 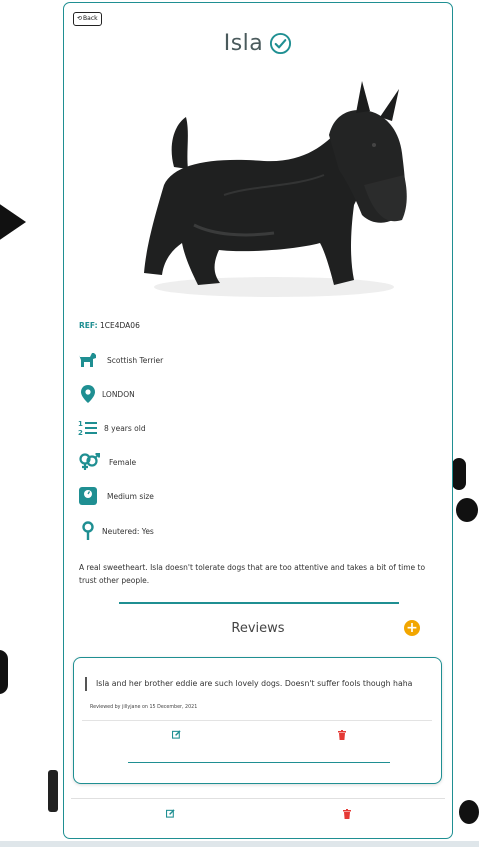 What do you see at coordinates (107, 462) in the screenshot?
I see `gender-row: Female` at bounding box center [107, 462].